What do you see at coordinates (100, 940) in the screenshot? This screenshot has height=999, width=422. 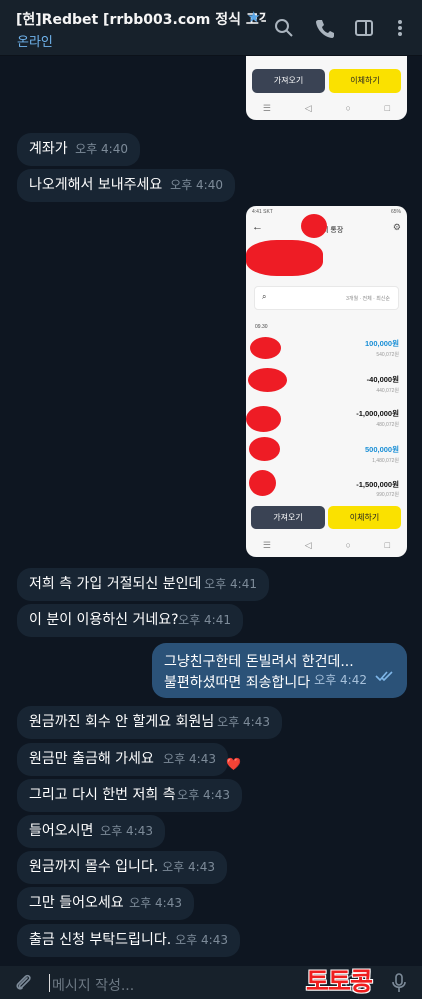 I see `message-text: 출금 신청 부탁드립니다.` at bounding box center [100, 940].